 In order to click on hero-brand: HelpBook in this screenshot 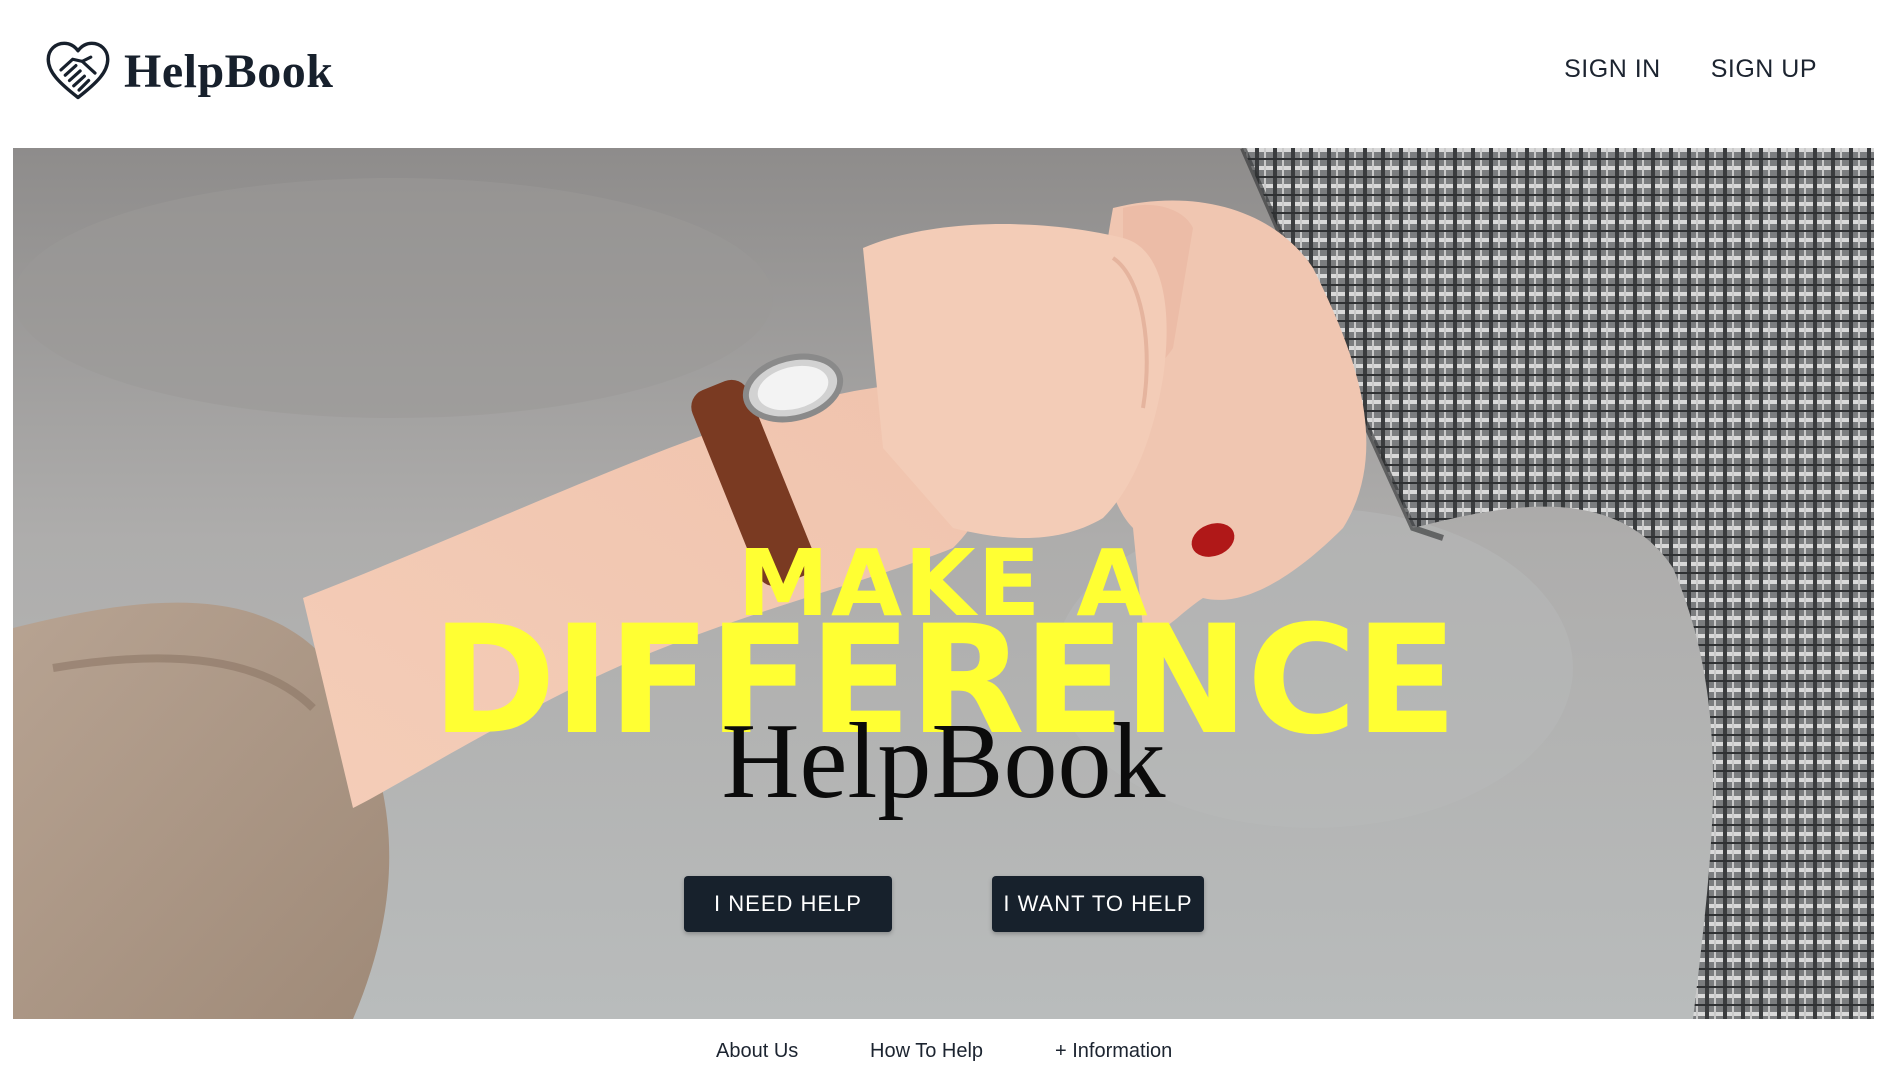, I will do `click(943, 761)`.